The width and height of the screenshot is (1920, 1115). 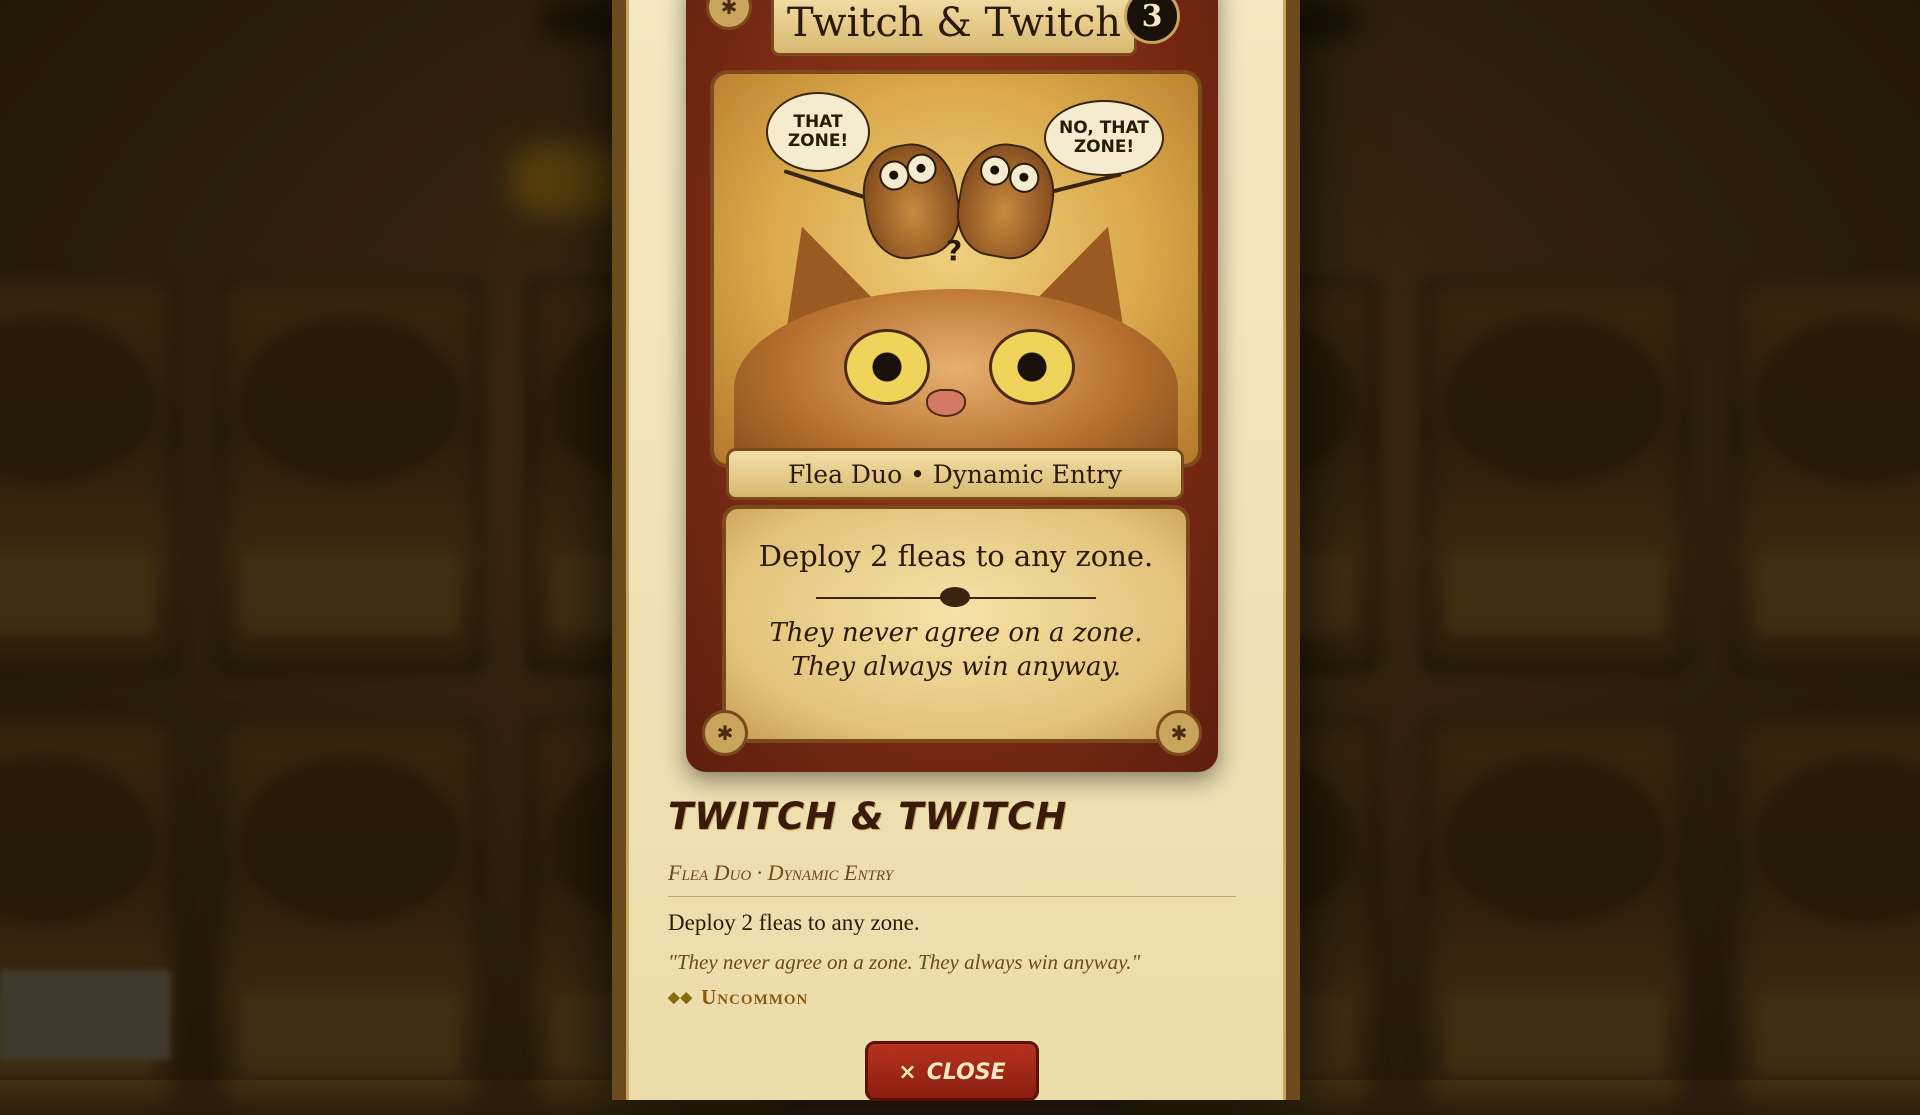 What do you see at coordinates (868, 816) in the screenshot?
I see `card-title: Twitch & Twitch` at bounding box center [868, 816].